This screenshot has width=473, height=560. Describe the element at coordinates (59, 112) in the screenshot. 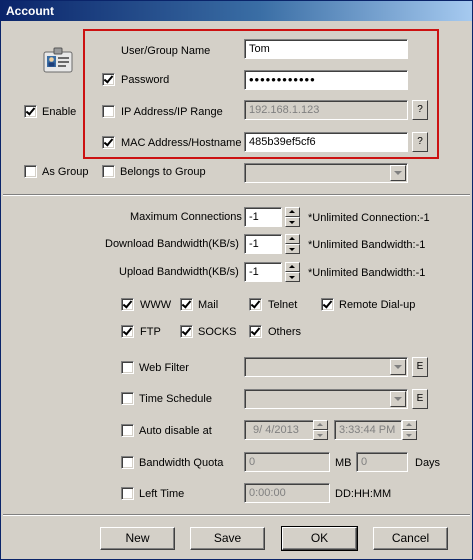

I see `enable-label: Enable` at that location.